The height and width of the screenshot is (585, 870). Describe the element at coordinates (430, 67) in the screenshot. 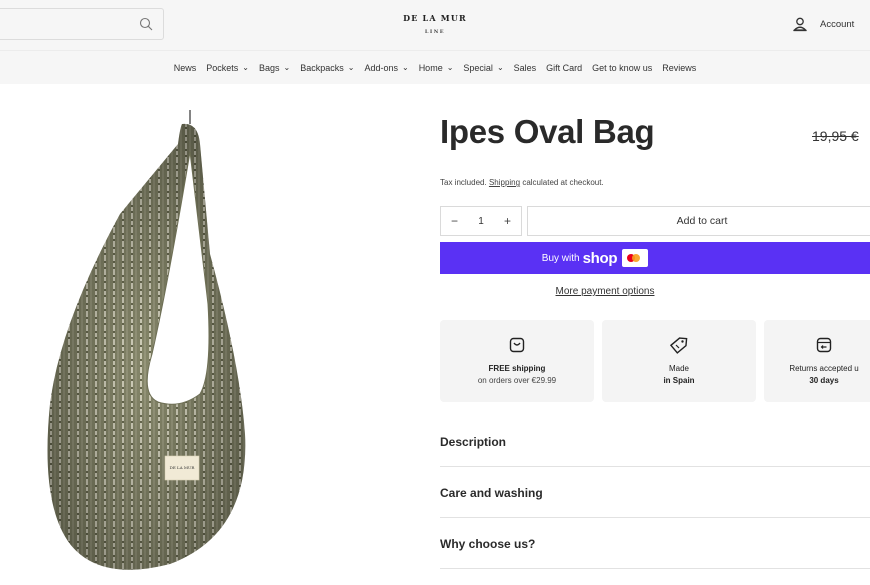

I see `nav-item-label: Home` at that location.